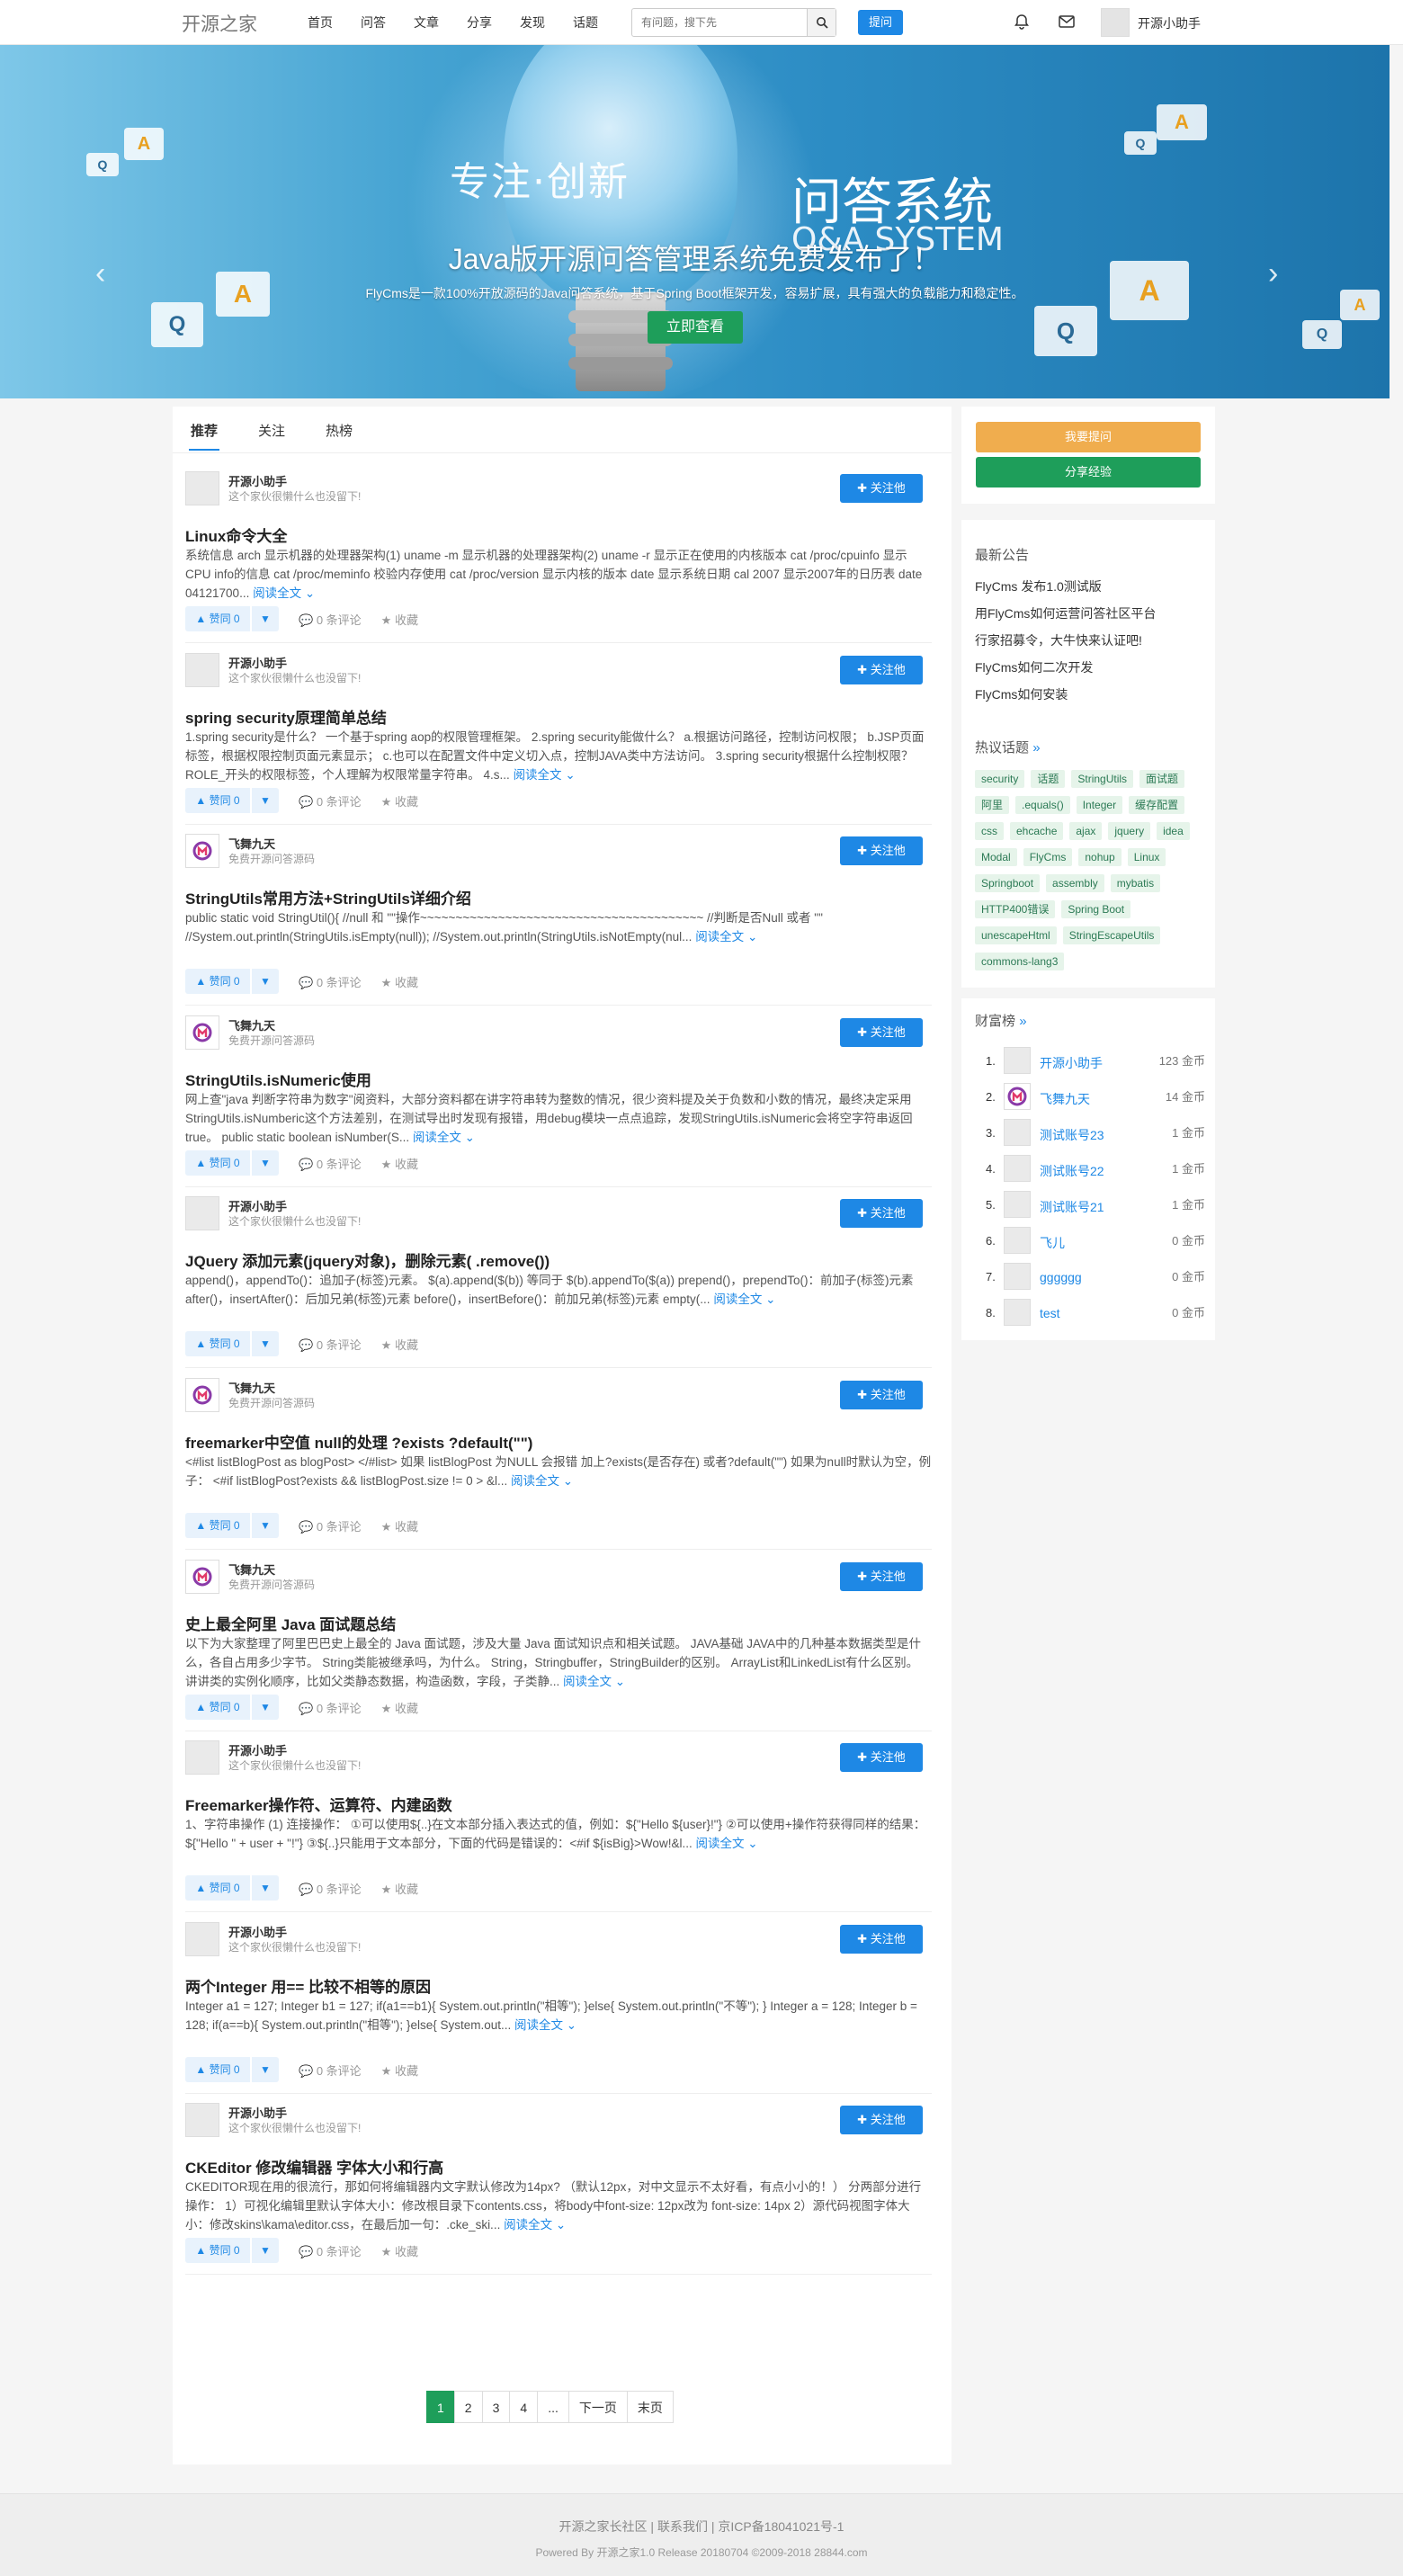  Describe the element at coordinates (1088, 437) in the screenshot. I see `ask-question-button: 我要提问` at that location.